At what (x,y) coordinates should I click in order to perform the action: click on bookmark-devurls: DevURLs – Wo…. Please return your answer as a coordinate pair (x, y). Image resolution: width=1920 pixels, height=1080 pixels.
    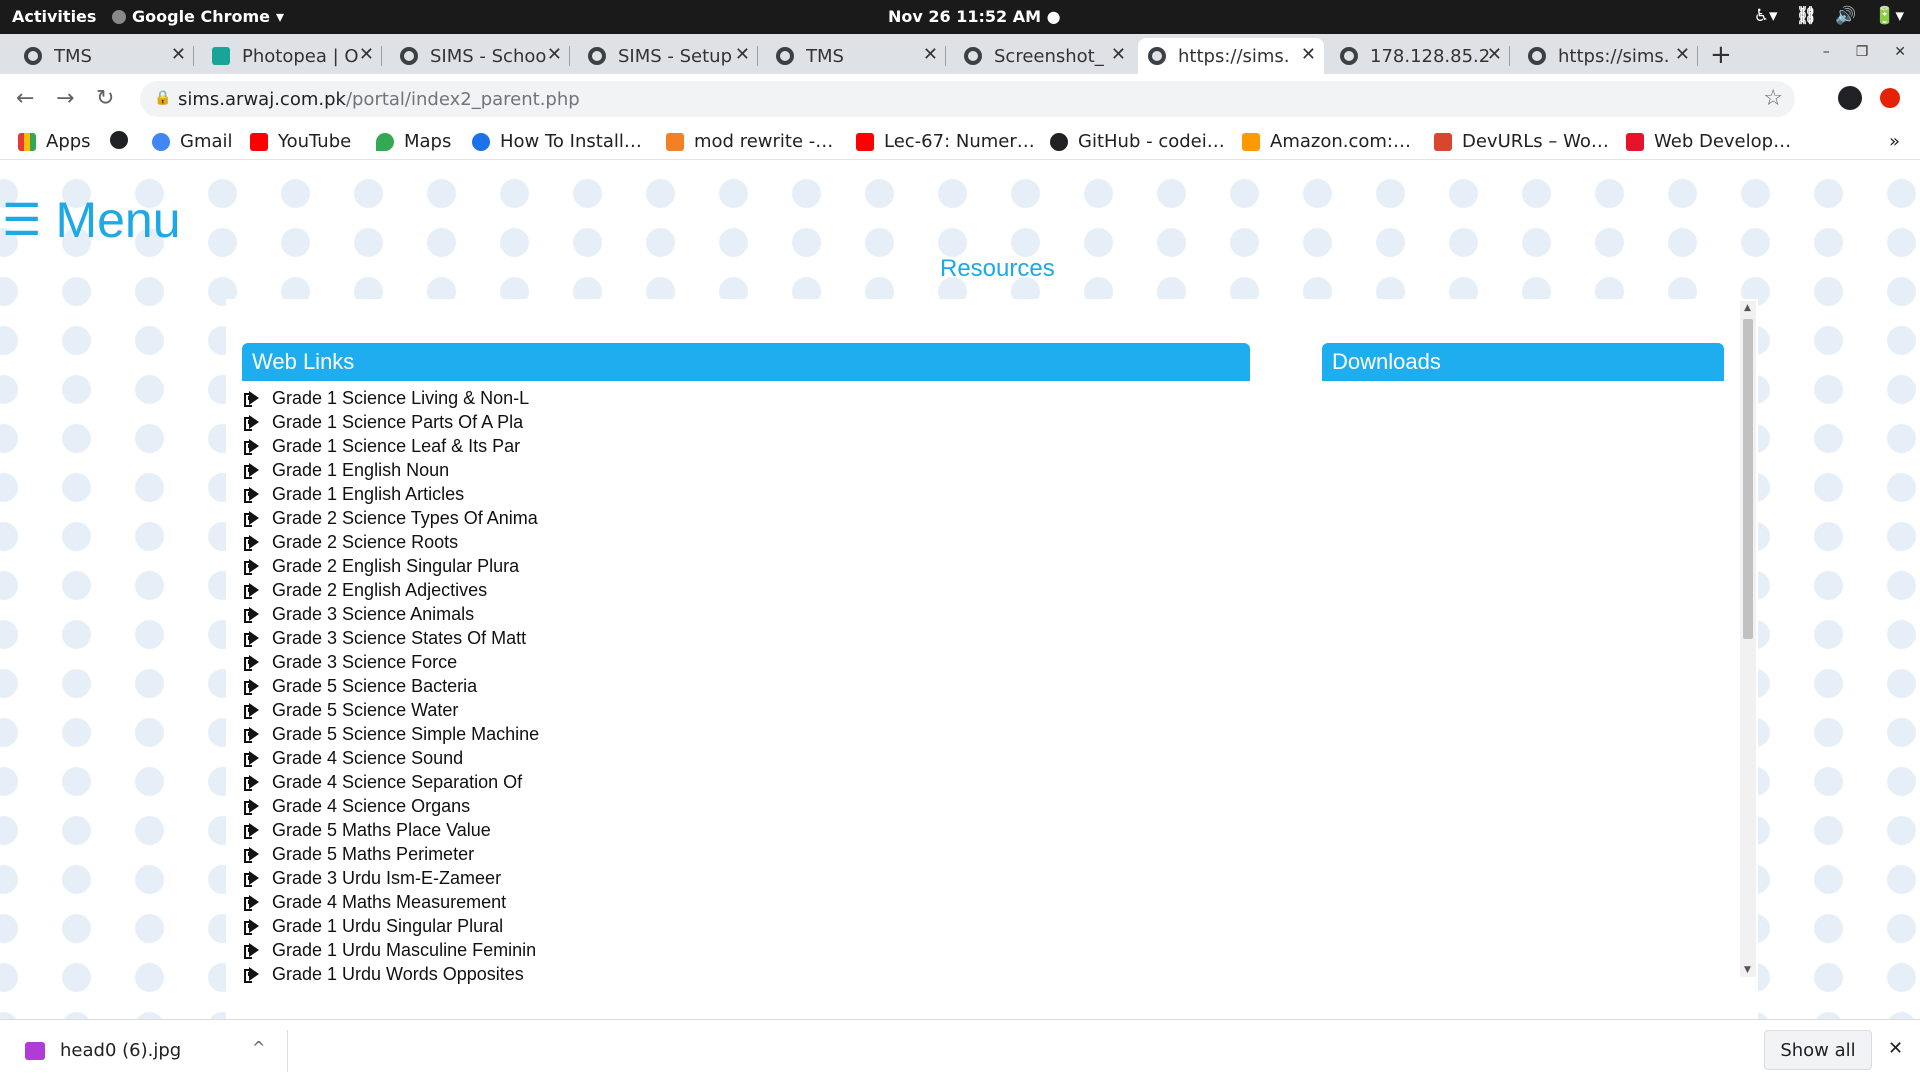
    Looking at the image, I should click on (1521, 141).